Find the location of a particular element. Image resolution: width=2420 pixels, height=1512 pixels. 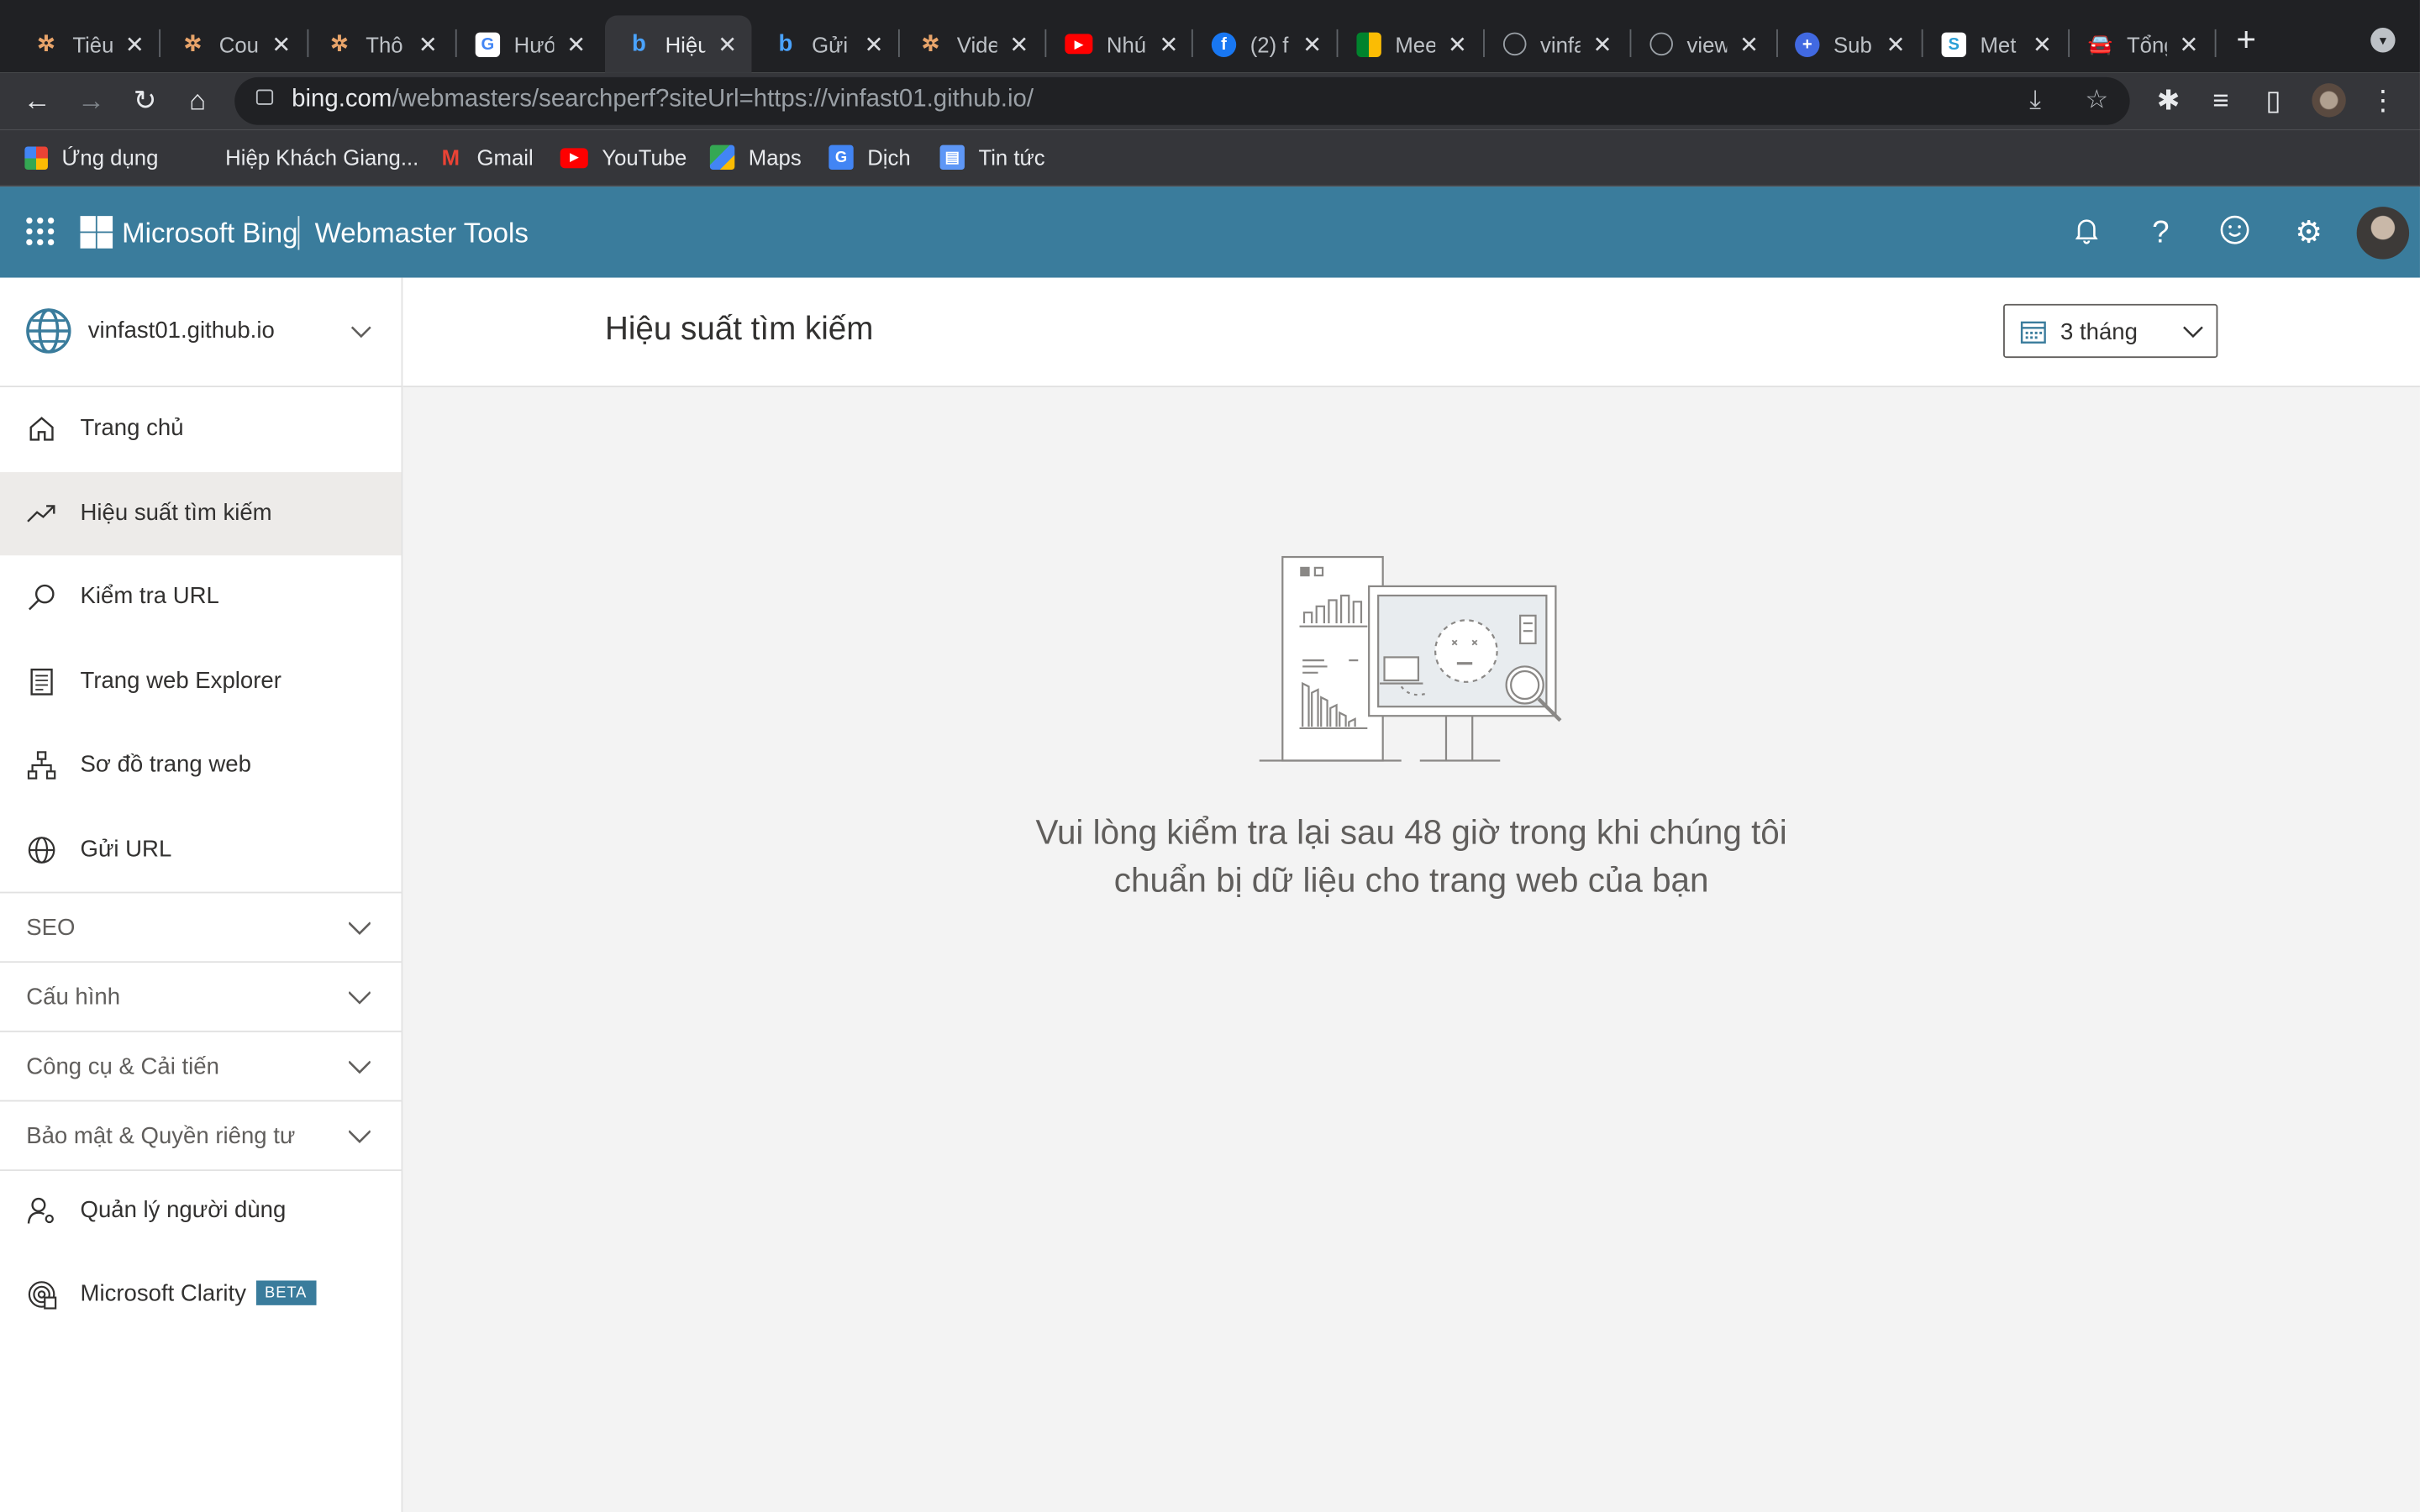

new-tab-icon: + is located at coordinates (2246, 40).